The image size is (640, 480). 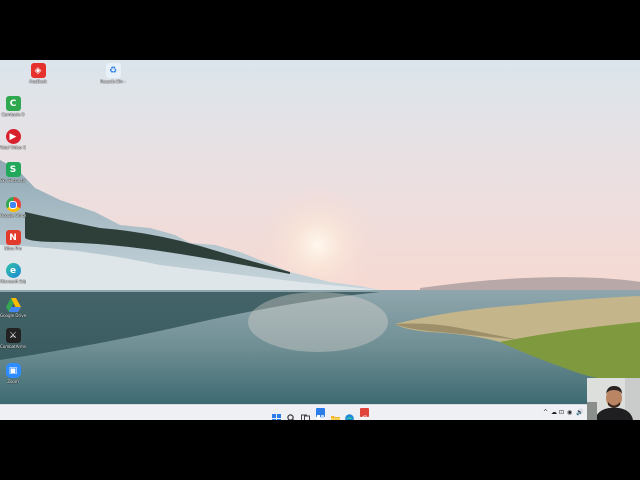 I want to click on desktop-icon-combat-arms: ⚔ CombatArms, so click(x=13, y=338).